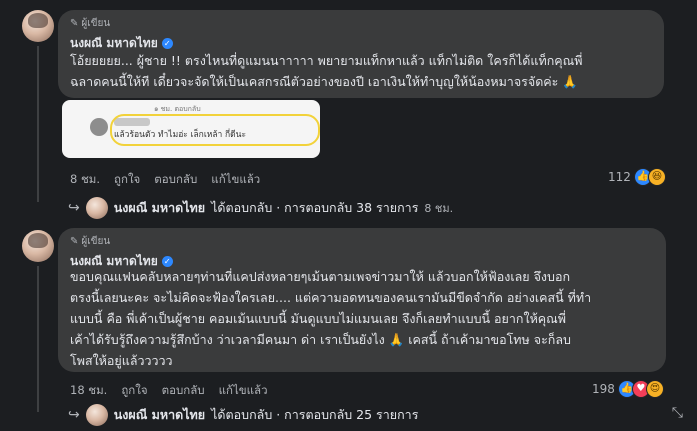 This screenshot has height=431, width=697. Describe the element at coordinates (677, 413) in the screenshot. I see `expand-icon: ⤡` at that location.